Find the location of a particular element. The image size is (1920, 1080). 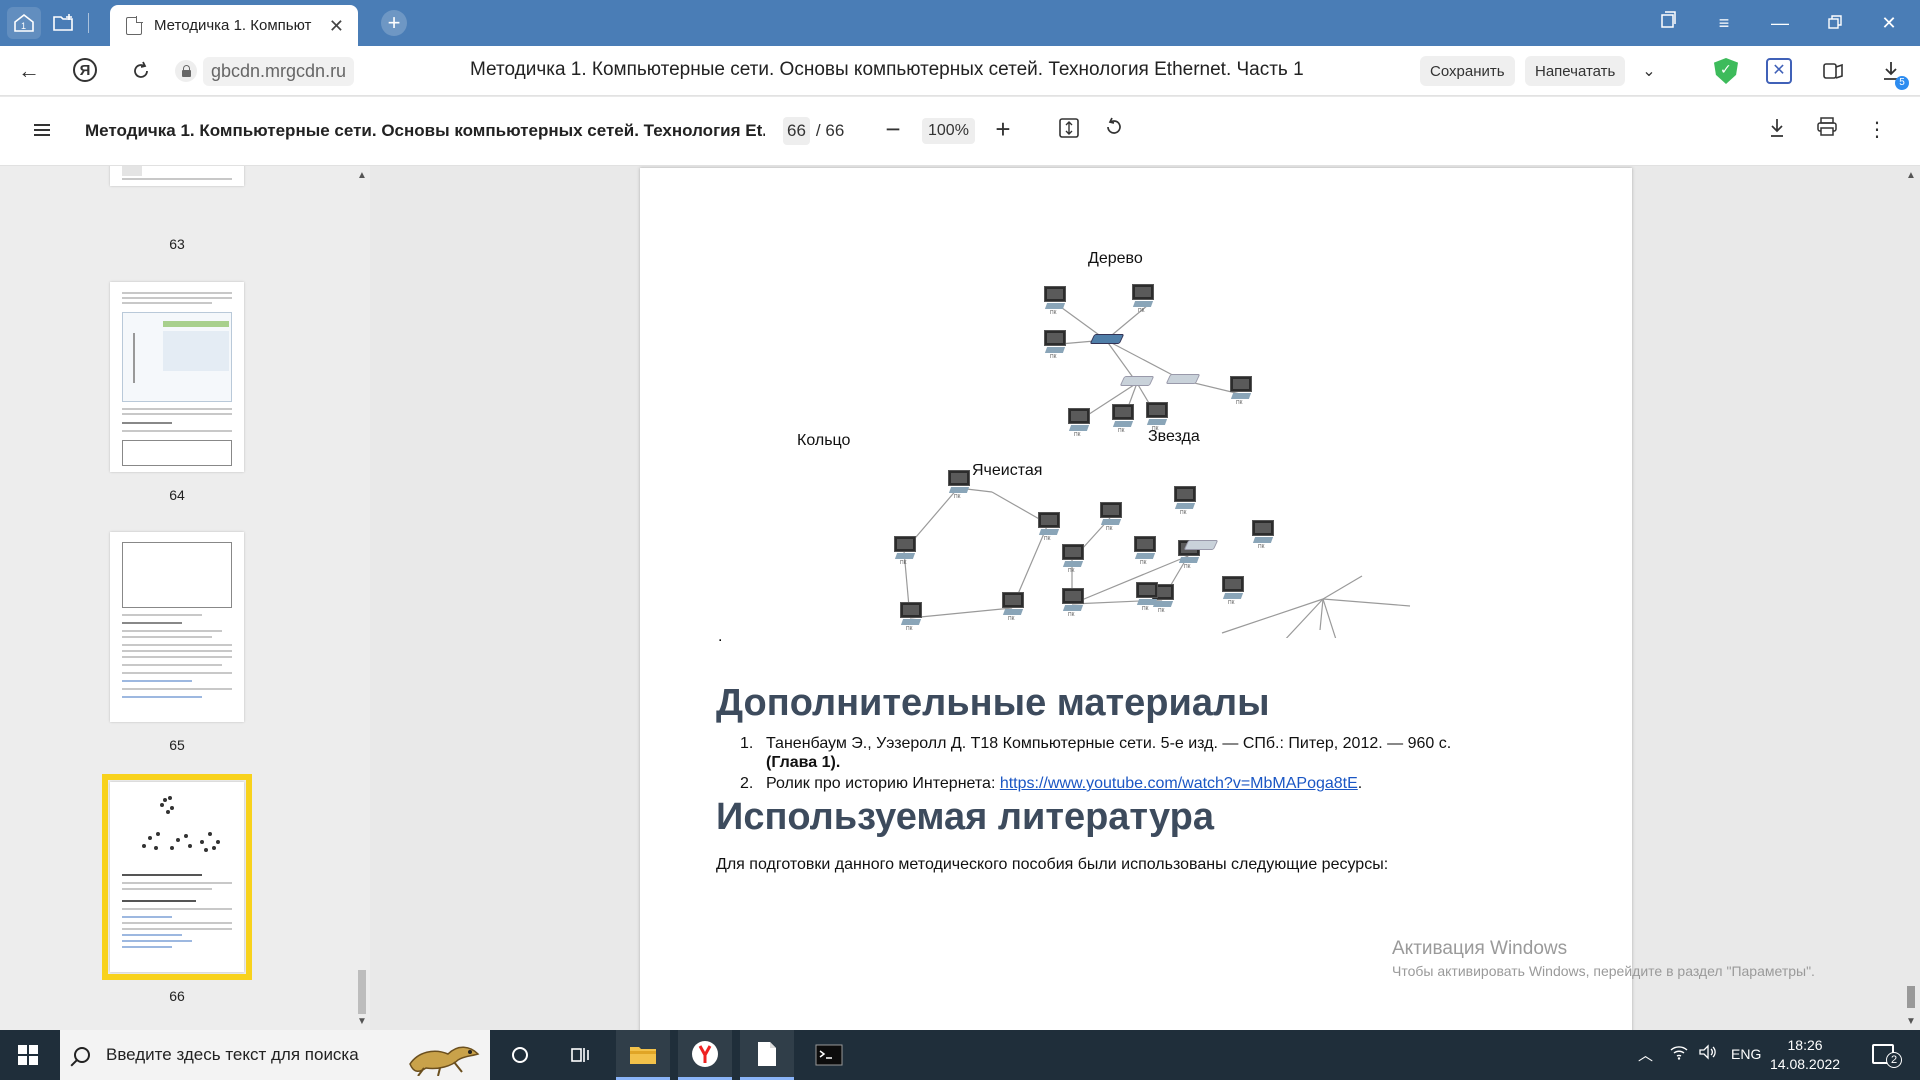

download-pdf-icon is located at coordinates (1777, 130).